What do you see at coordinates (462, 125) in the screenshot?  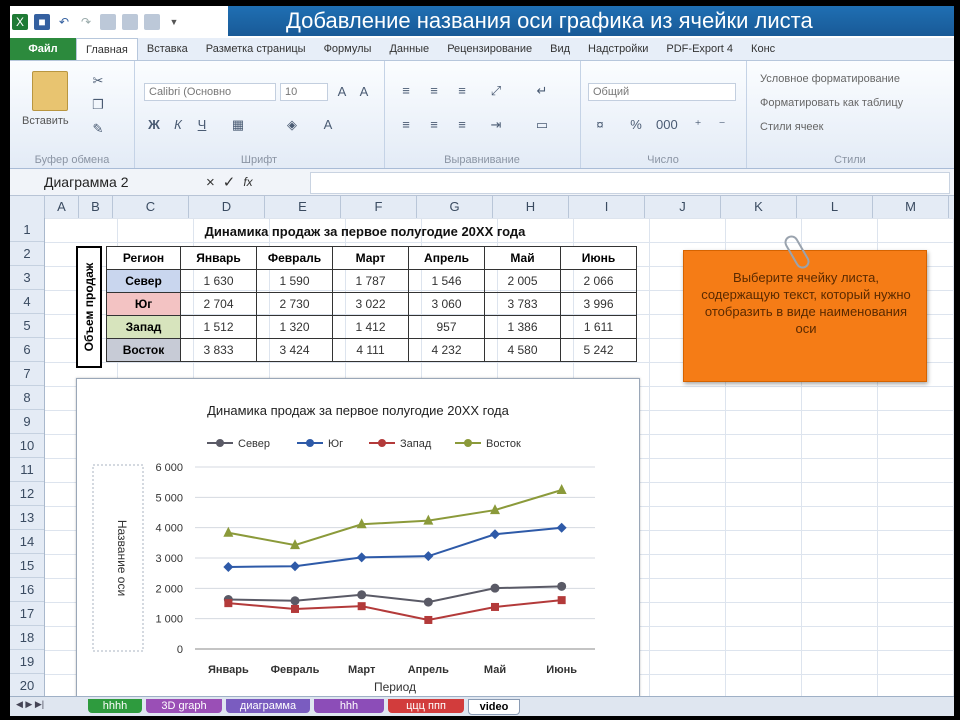 I see `align-right-icon: ≡` at bounding box center [462, 125].